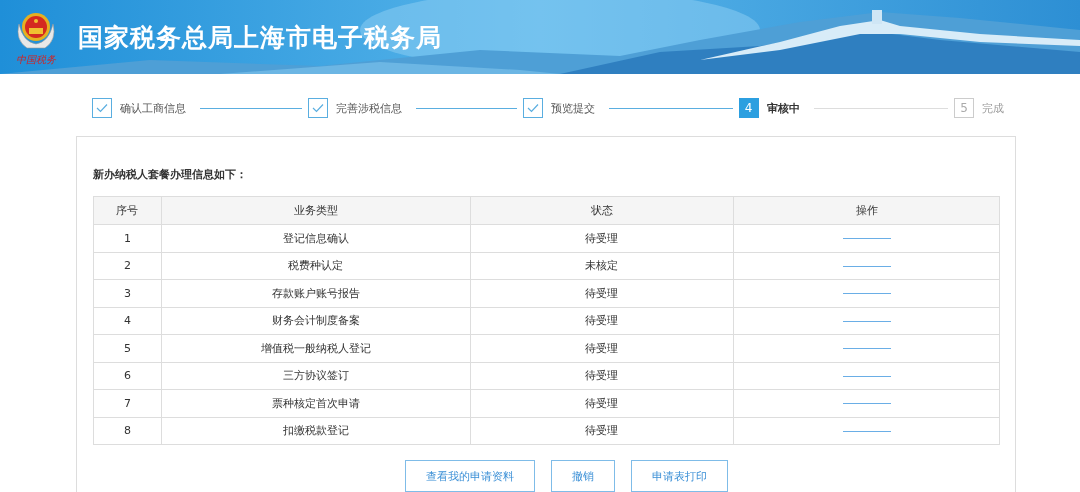 The image size is (1080, 492). I want to click on step-label: 完善涉税信息, so click(368, 108).